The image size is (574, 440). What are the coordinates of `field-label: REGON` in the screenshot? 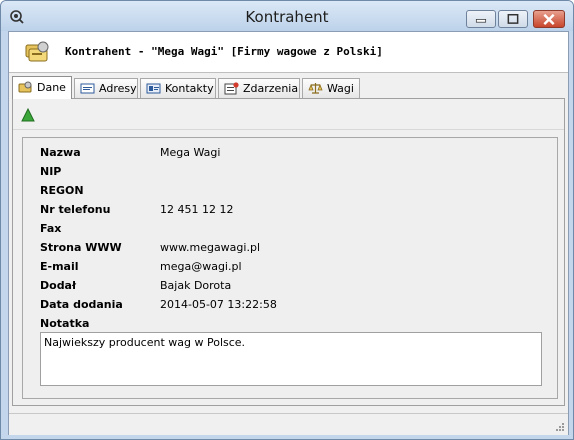 It's located at (62, 190).